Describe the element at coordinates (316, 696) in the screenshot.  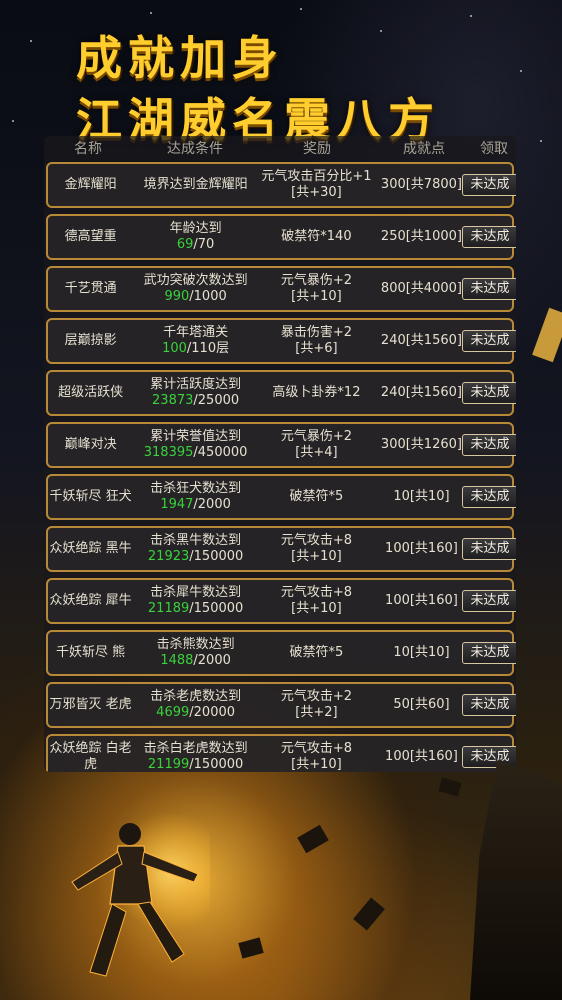
I see `reward-line-1: 元气攻击+2` at that location.